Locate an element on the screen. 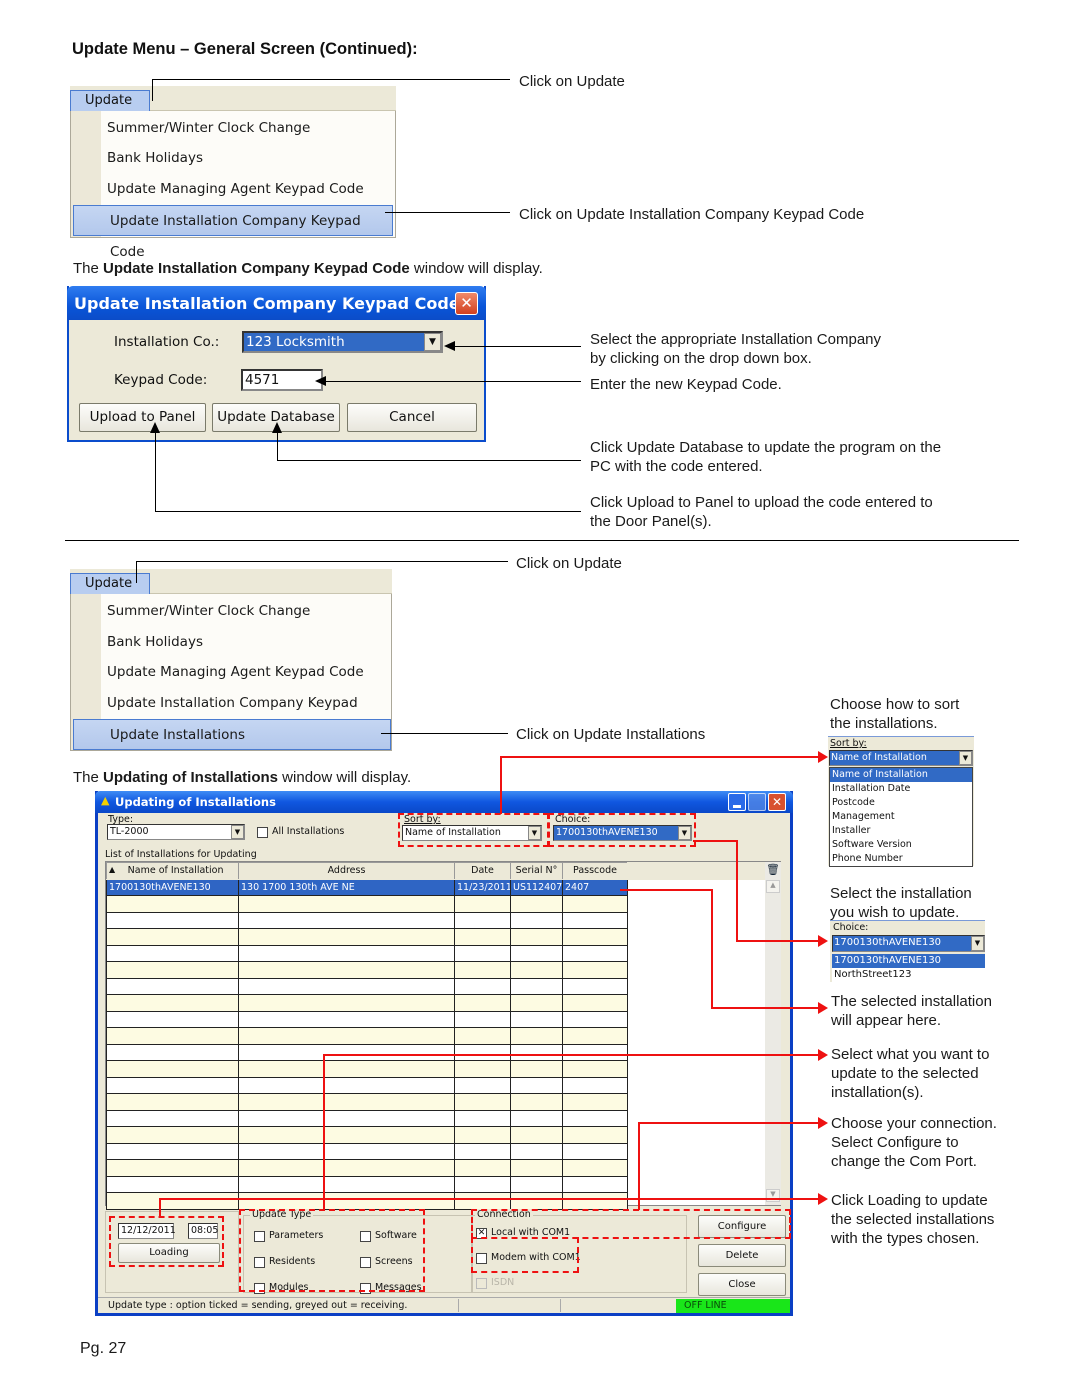  sort-option: Management is located at coordinates (901, 817).